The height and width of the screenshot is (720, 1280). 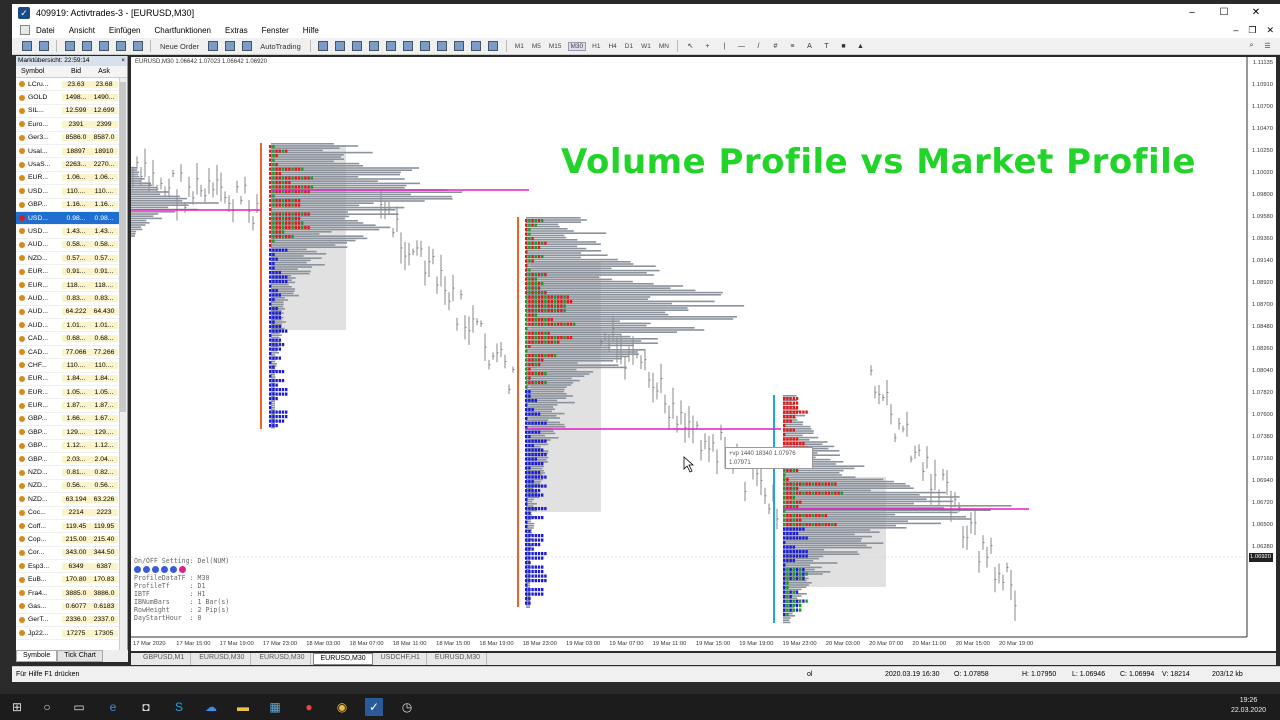 I want to click on scrollbar-thumb, so click(x=123, y=247).